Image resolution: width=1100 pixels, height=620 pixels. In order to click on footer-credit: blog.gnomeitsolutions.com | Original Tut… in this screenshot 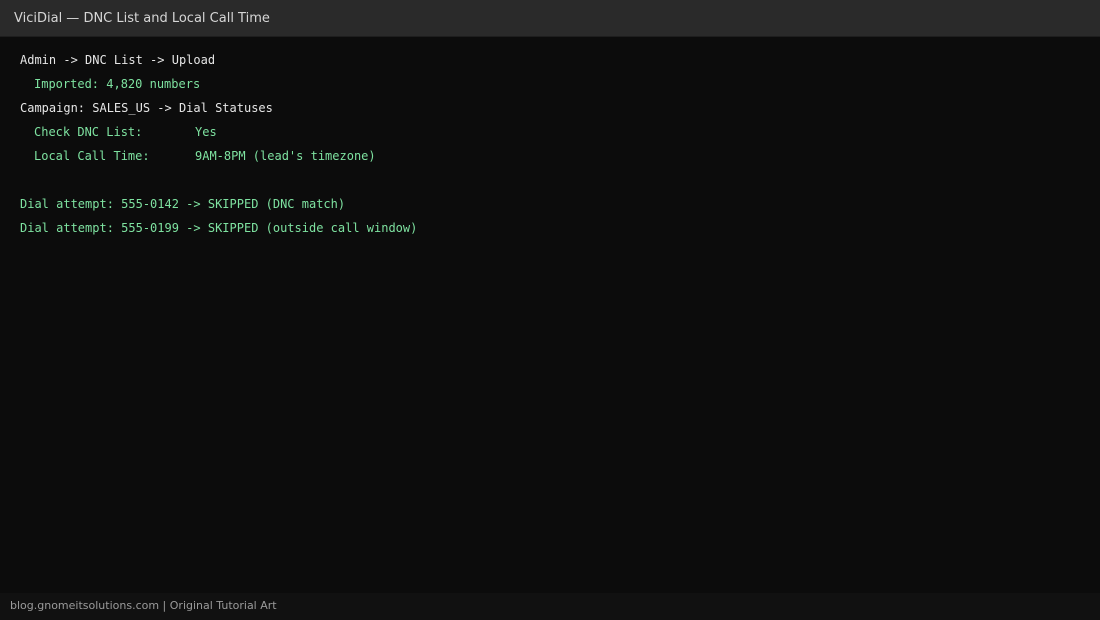, I will do `click(143, 605)`.